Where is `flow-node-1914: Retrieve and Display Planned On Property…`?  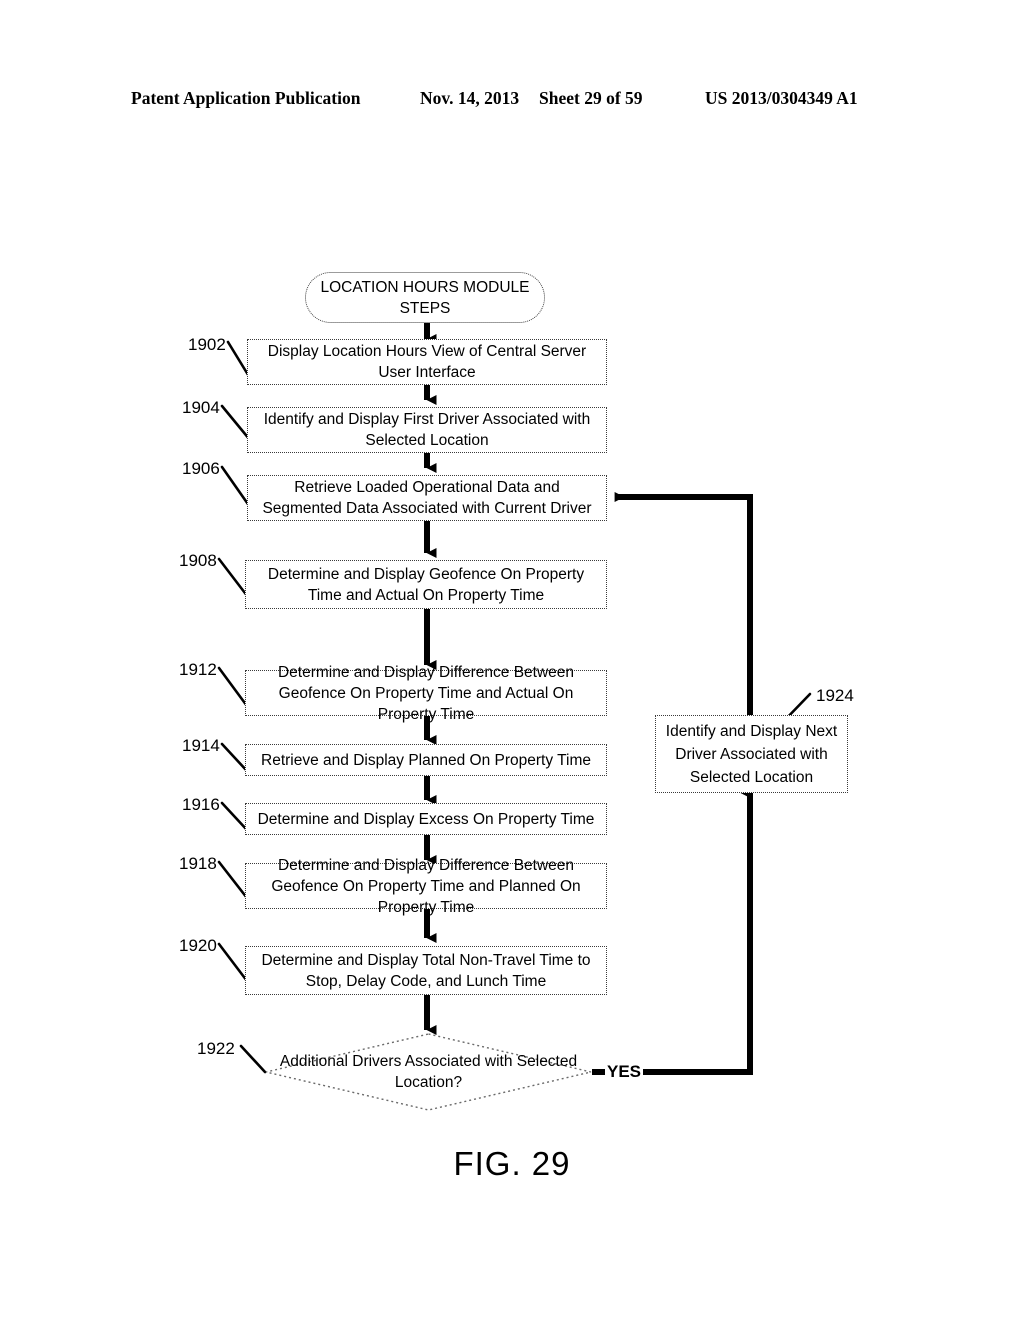
flow-node-1914: Retrieve and Display Planned On Property… is located at coordinates (426, 760).